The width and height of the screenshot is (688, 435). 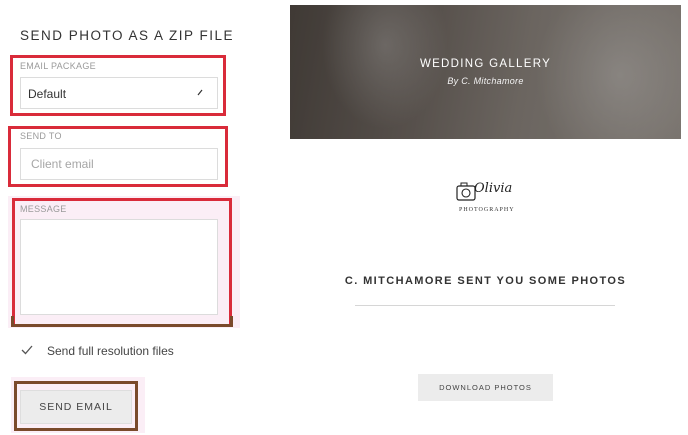 I want to click on message-label: MESSAGE, so click(x=43, y=209).